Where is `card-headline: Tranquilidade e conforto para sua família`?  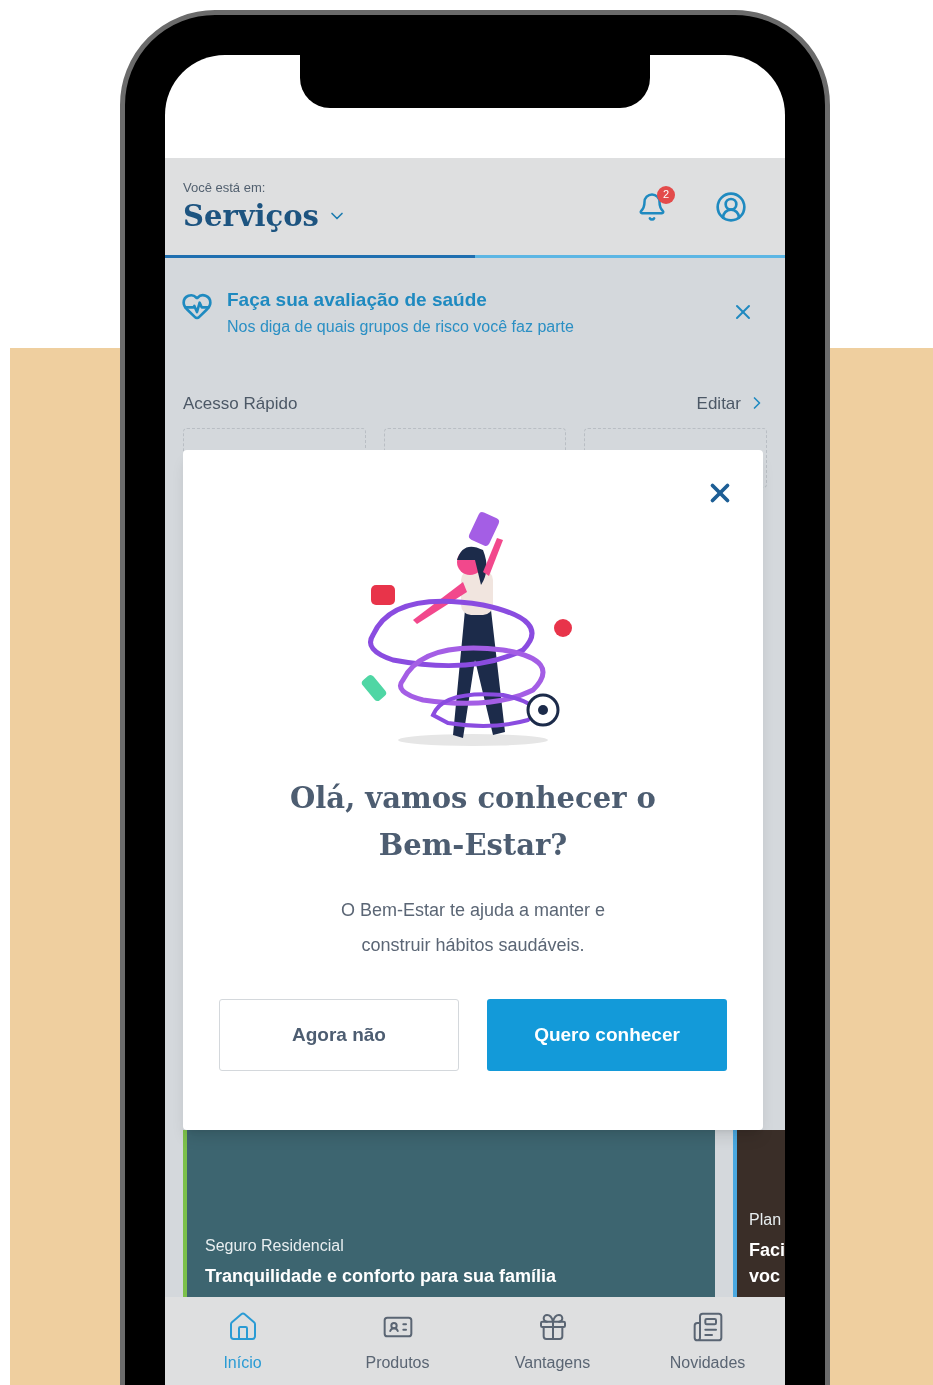
card-headline: Tranquilidade e conforto para sua família is located at coordinates (381, 1276).